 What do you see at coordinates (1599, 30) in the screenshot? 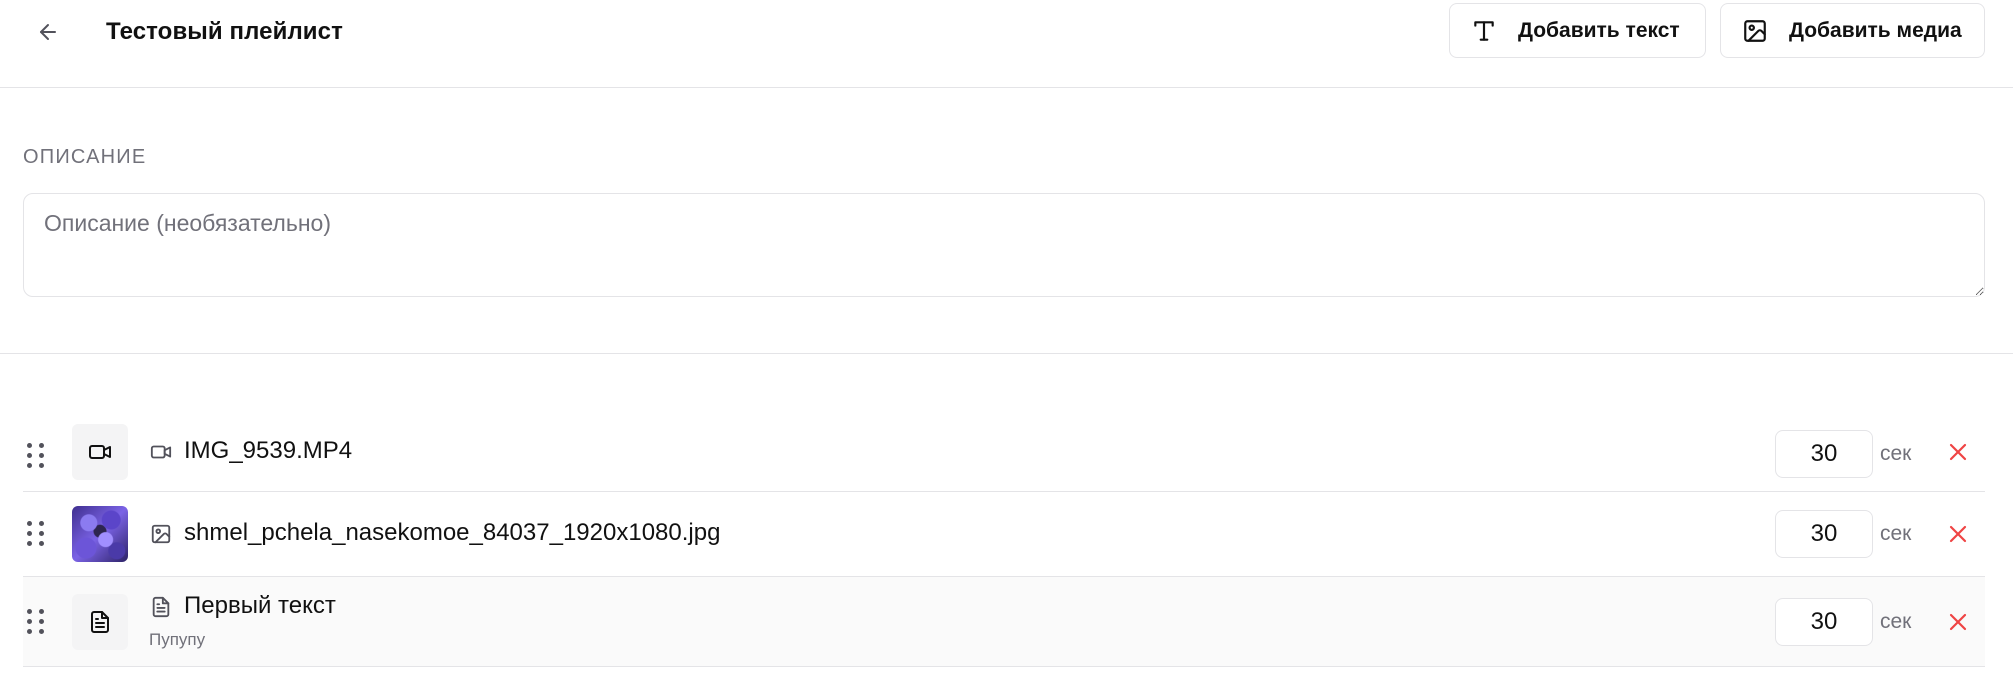
I see `add-text-label: Добавить текст` at bounding box center [1599, 30].